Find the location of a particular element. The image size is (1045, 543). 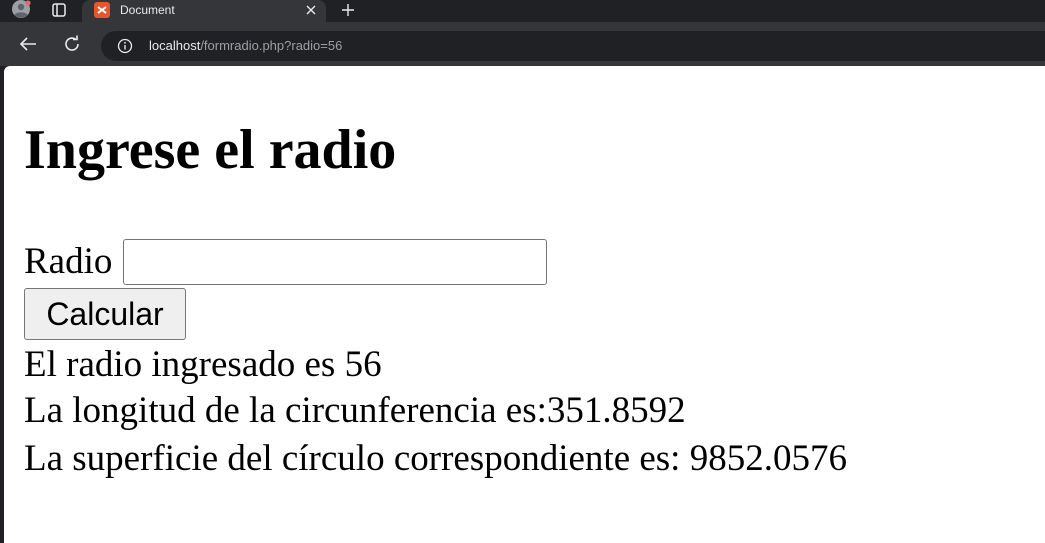

close-icon is located at coordinates (311, 10).